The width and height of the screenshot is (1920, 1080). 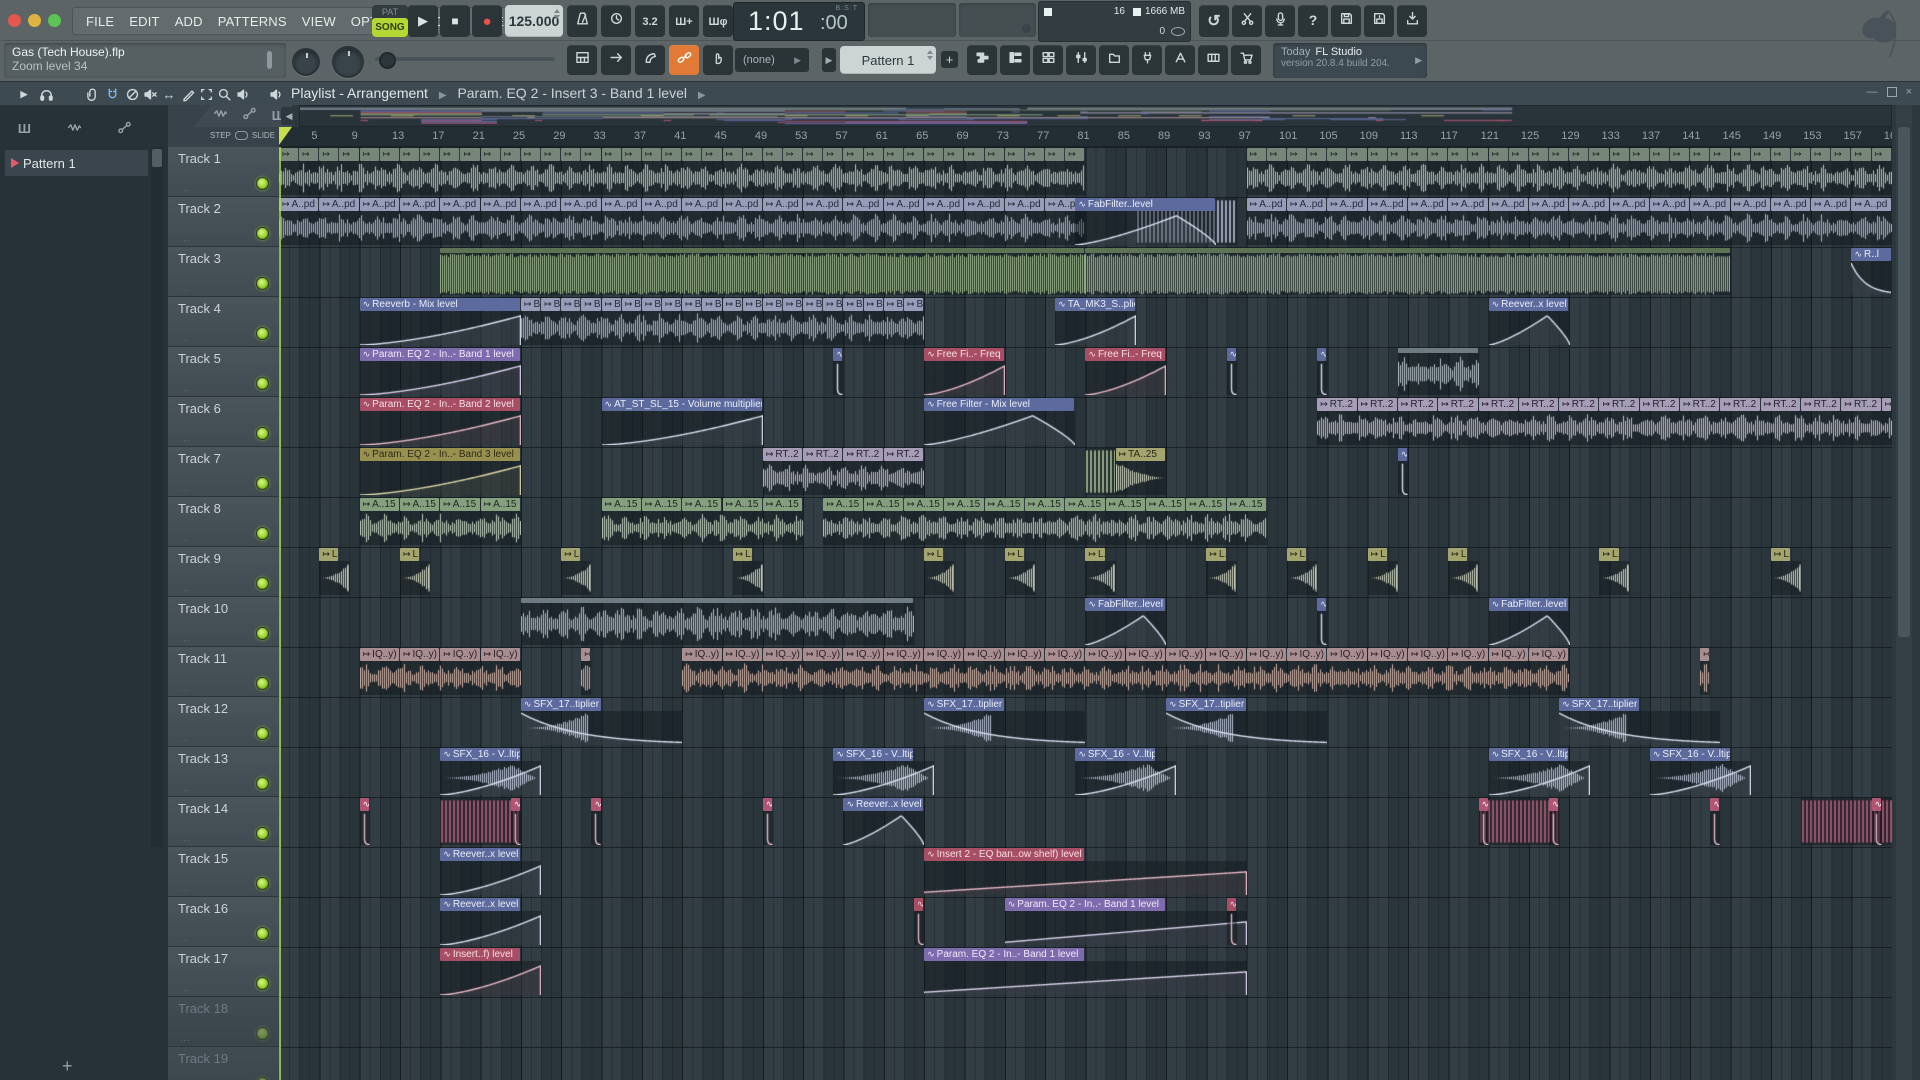 What do you see at coordinates (1214, 21) in the screenshot?
I see `undo-button: ↺` at bounding box center [1214, 21].